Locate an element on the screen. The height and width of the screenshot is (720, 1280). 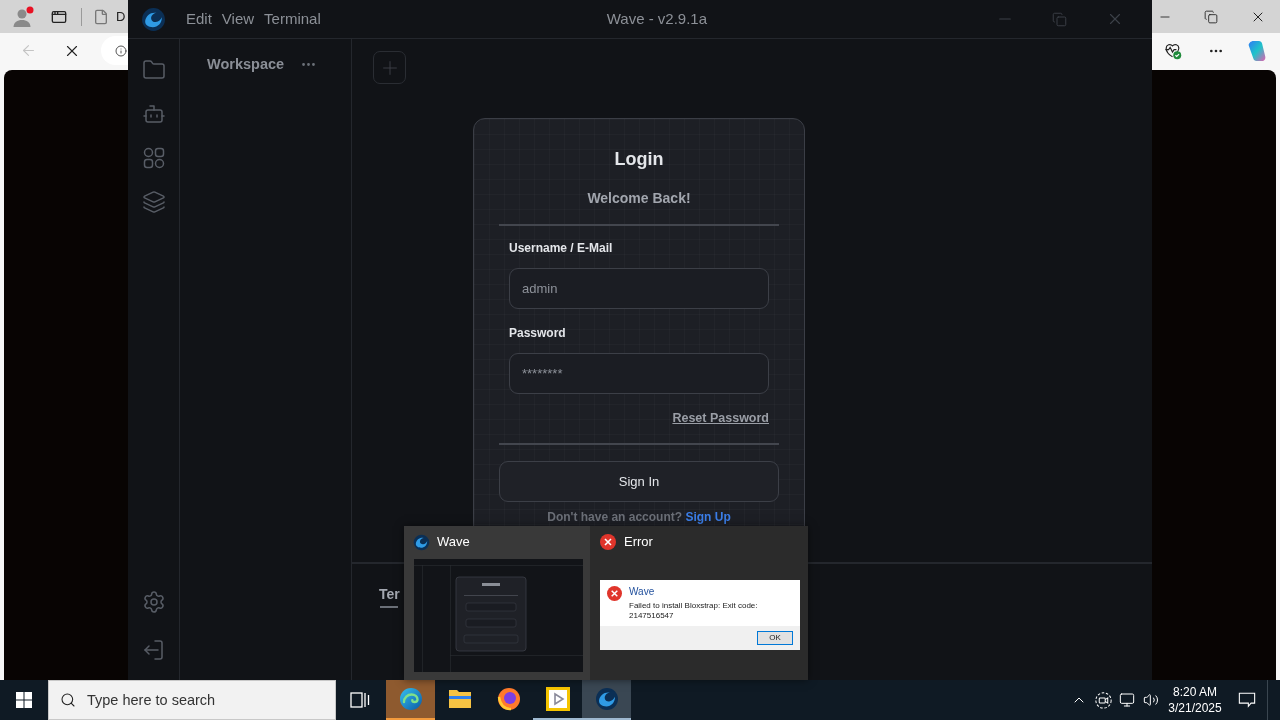
page-icon is located at coordinates (101, 16).